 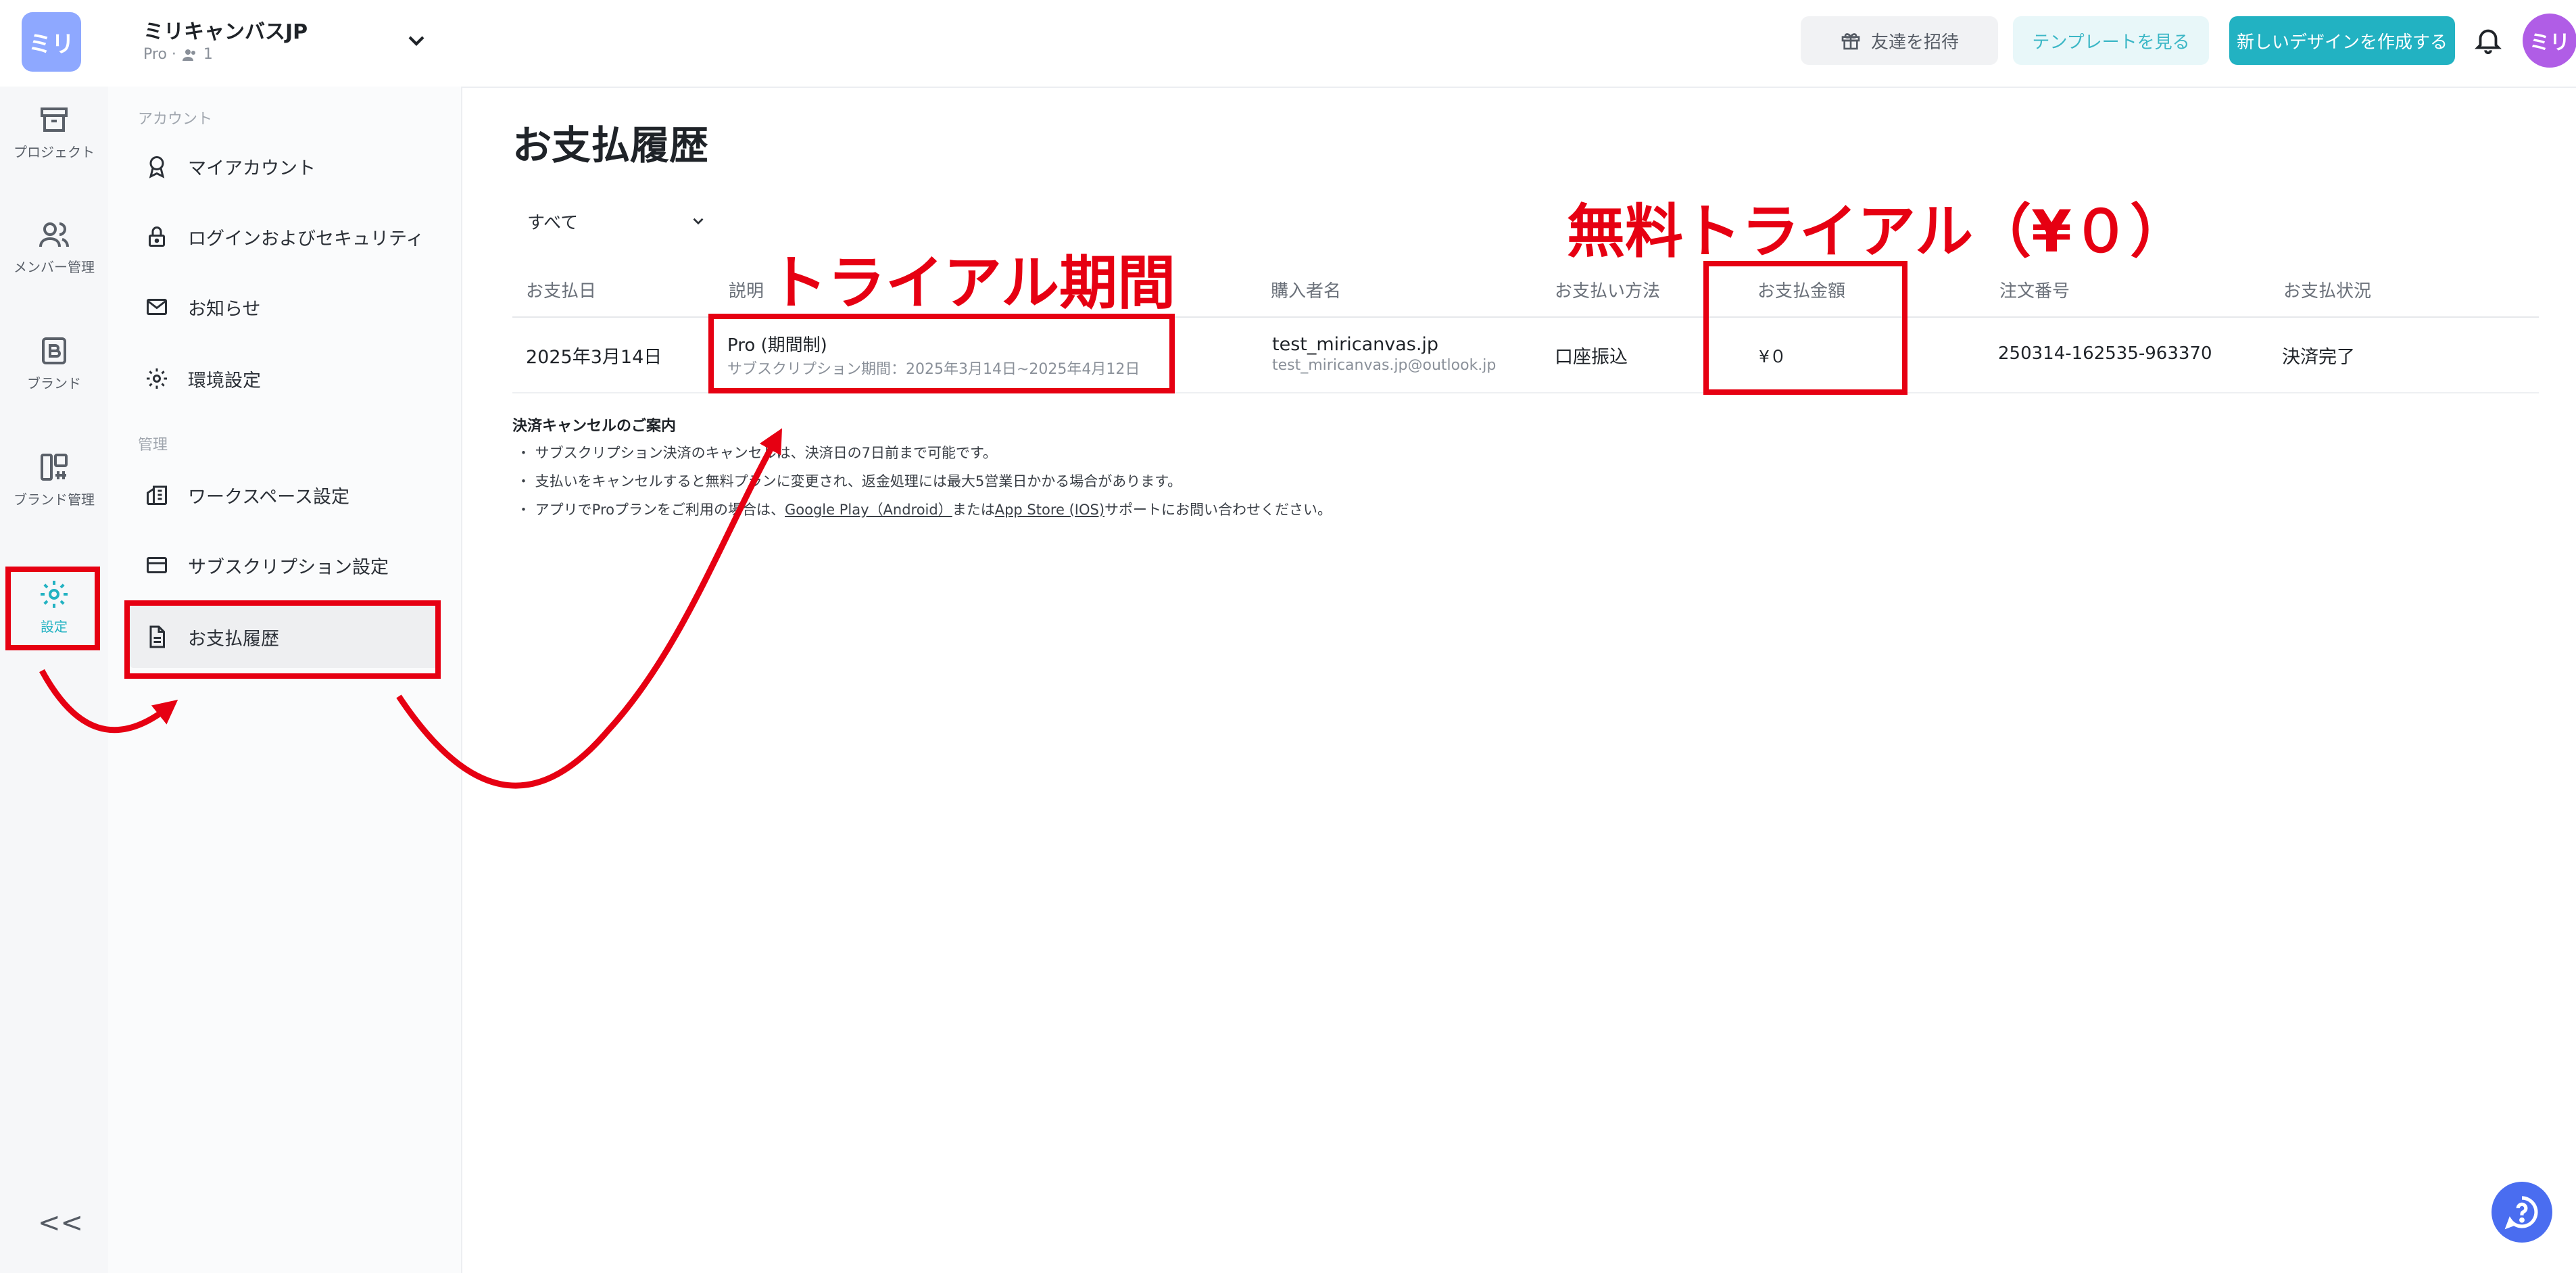 What do you see at coordinates (54, 350) in the screenshot?
I see `brand-icon` at bounding box center [54, 350].